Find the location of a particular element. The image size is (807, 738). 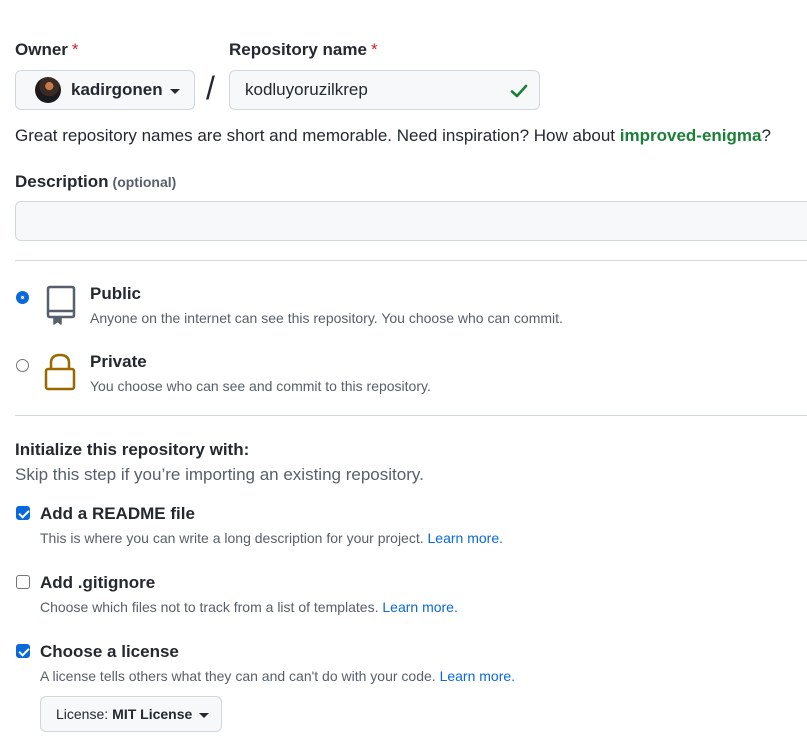

readme-learn-more-link: Learn more. is located at coordinates (465, 538).